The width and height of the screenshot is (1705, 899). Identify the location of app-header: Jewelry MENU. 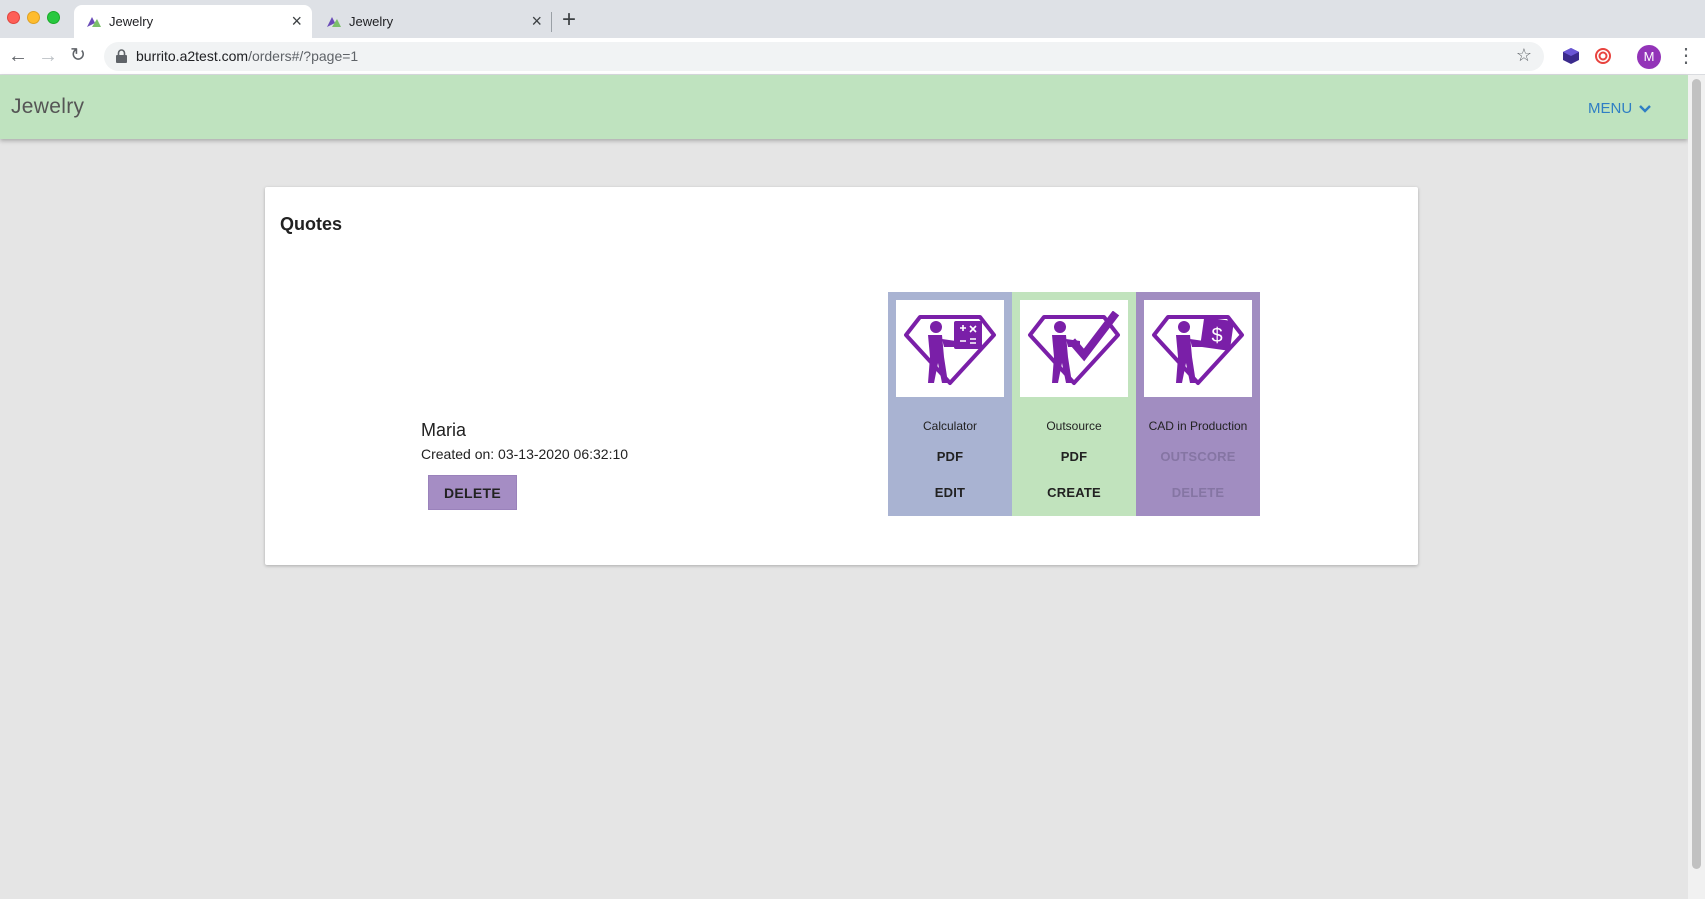
(844, 107).